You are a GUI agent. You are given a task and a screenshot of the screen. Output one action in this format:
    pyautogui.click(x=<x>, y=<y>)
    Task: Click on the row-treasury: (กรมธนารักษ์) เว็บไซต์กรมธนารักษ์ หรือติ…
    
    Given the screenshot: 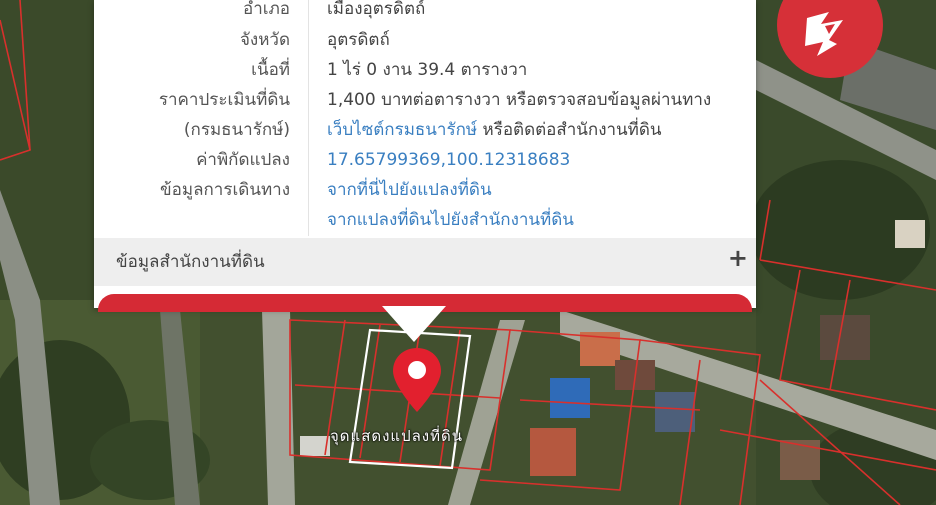 What is the action you would take?
    pyautogui.click(x=425, y=130)
    